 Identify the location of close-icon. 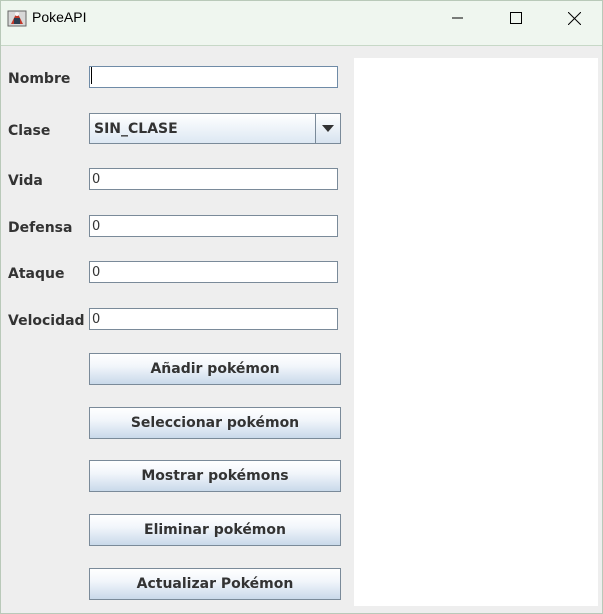
(574, 18).